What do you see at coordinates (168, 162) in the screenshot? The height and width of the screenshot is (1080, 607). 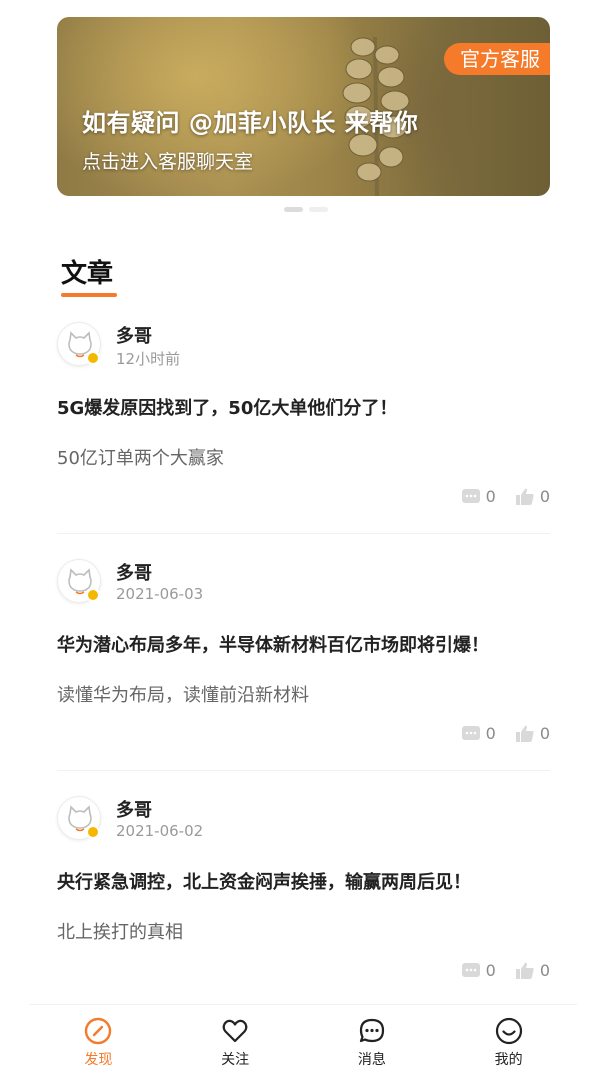 I see `banner-subtitle: 点击进入客服聊天室` at bounding box center [168, 162].